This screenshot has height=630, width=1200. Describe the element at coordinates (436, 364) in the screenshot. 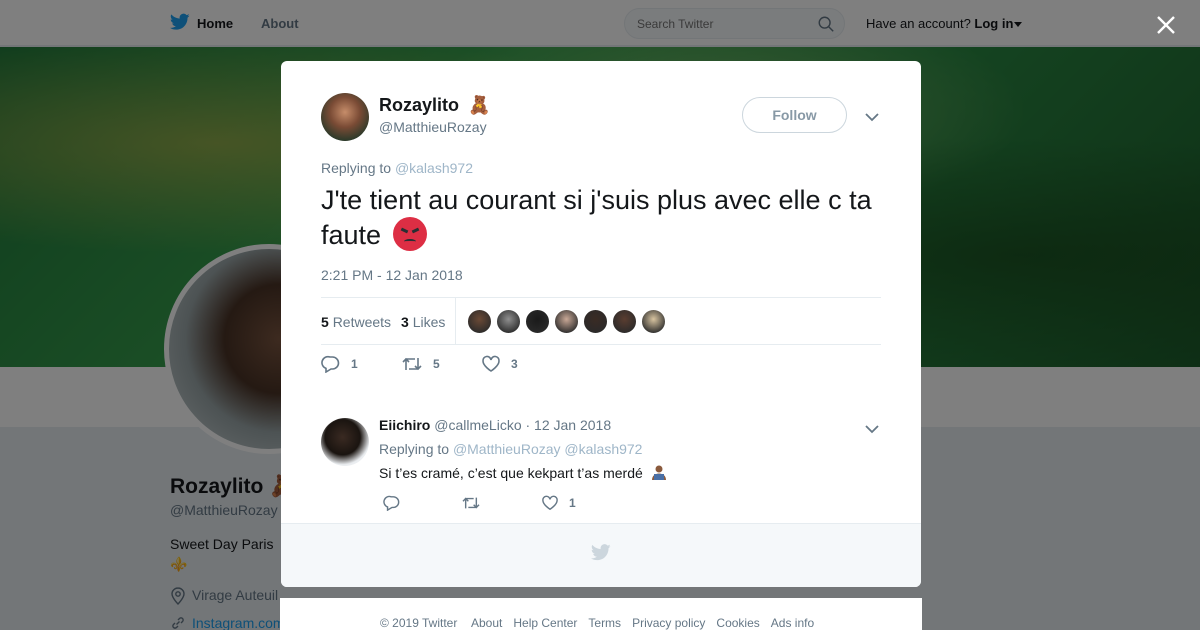

I see `retweet-action-count: 5` at that location.